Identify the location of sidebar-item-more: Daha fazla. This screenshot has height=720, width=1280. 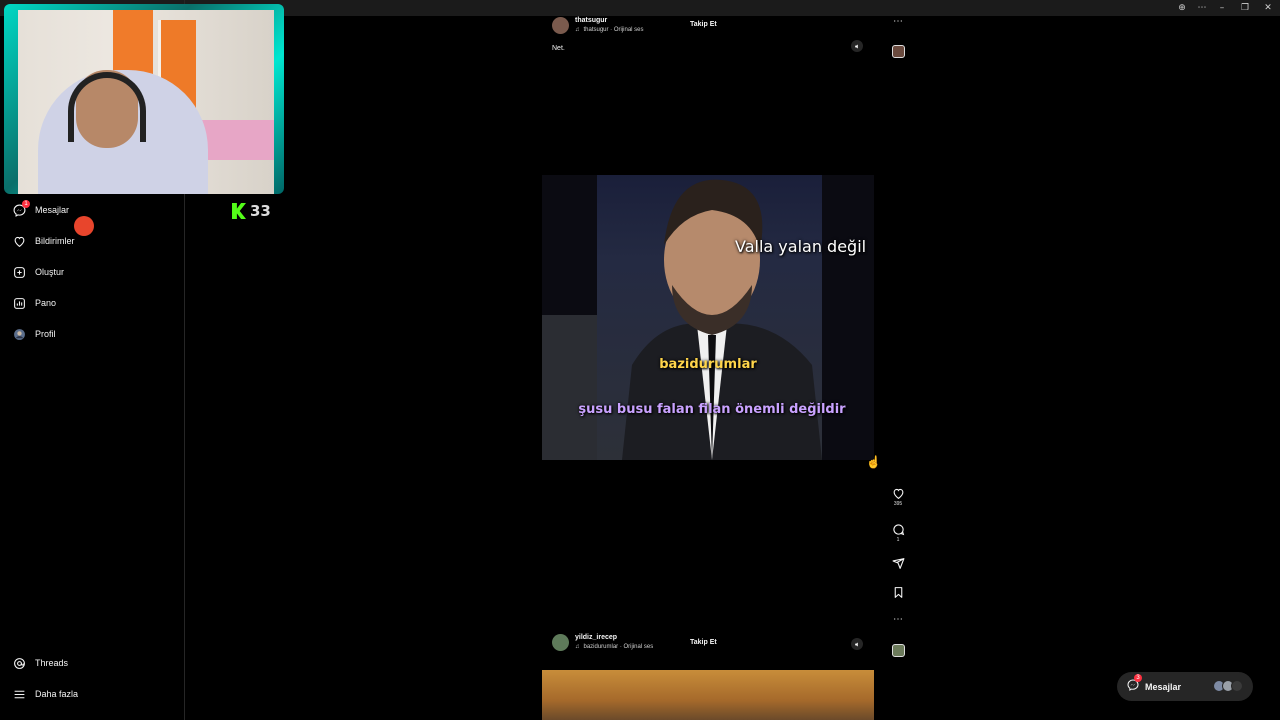
(45, 694).